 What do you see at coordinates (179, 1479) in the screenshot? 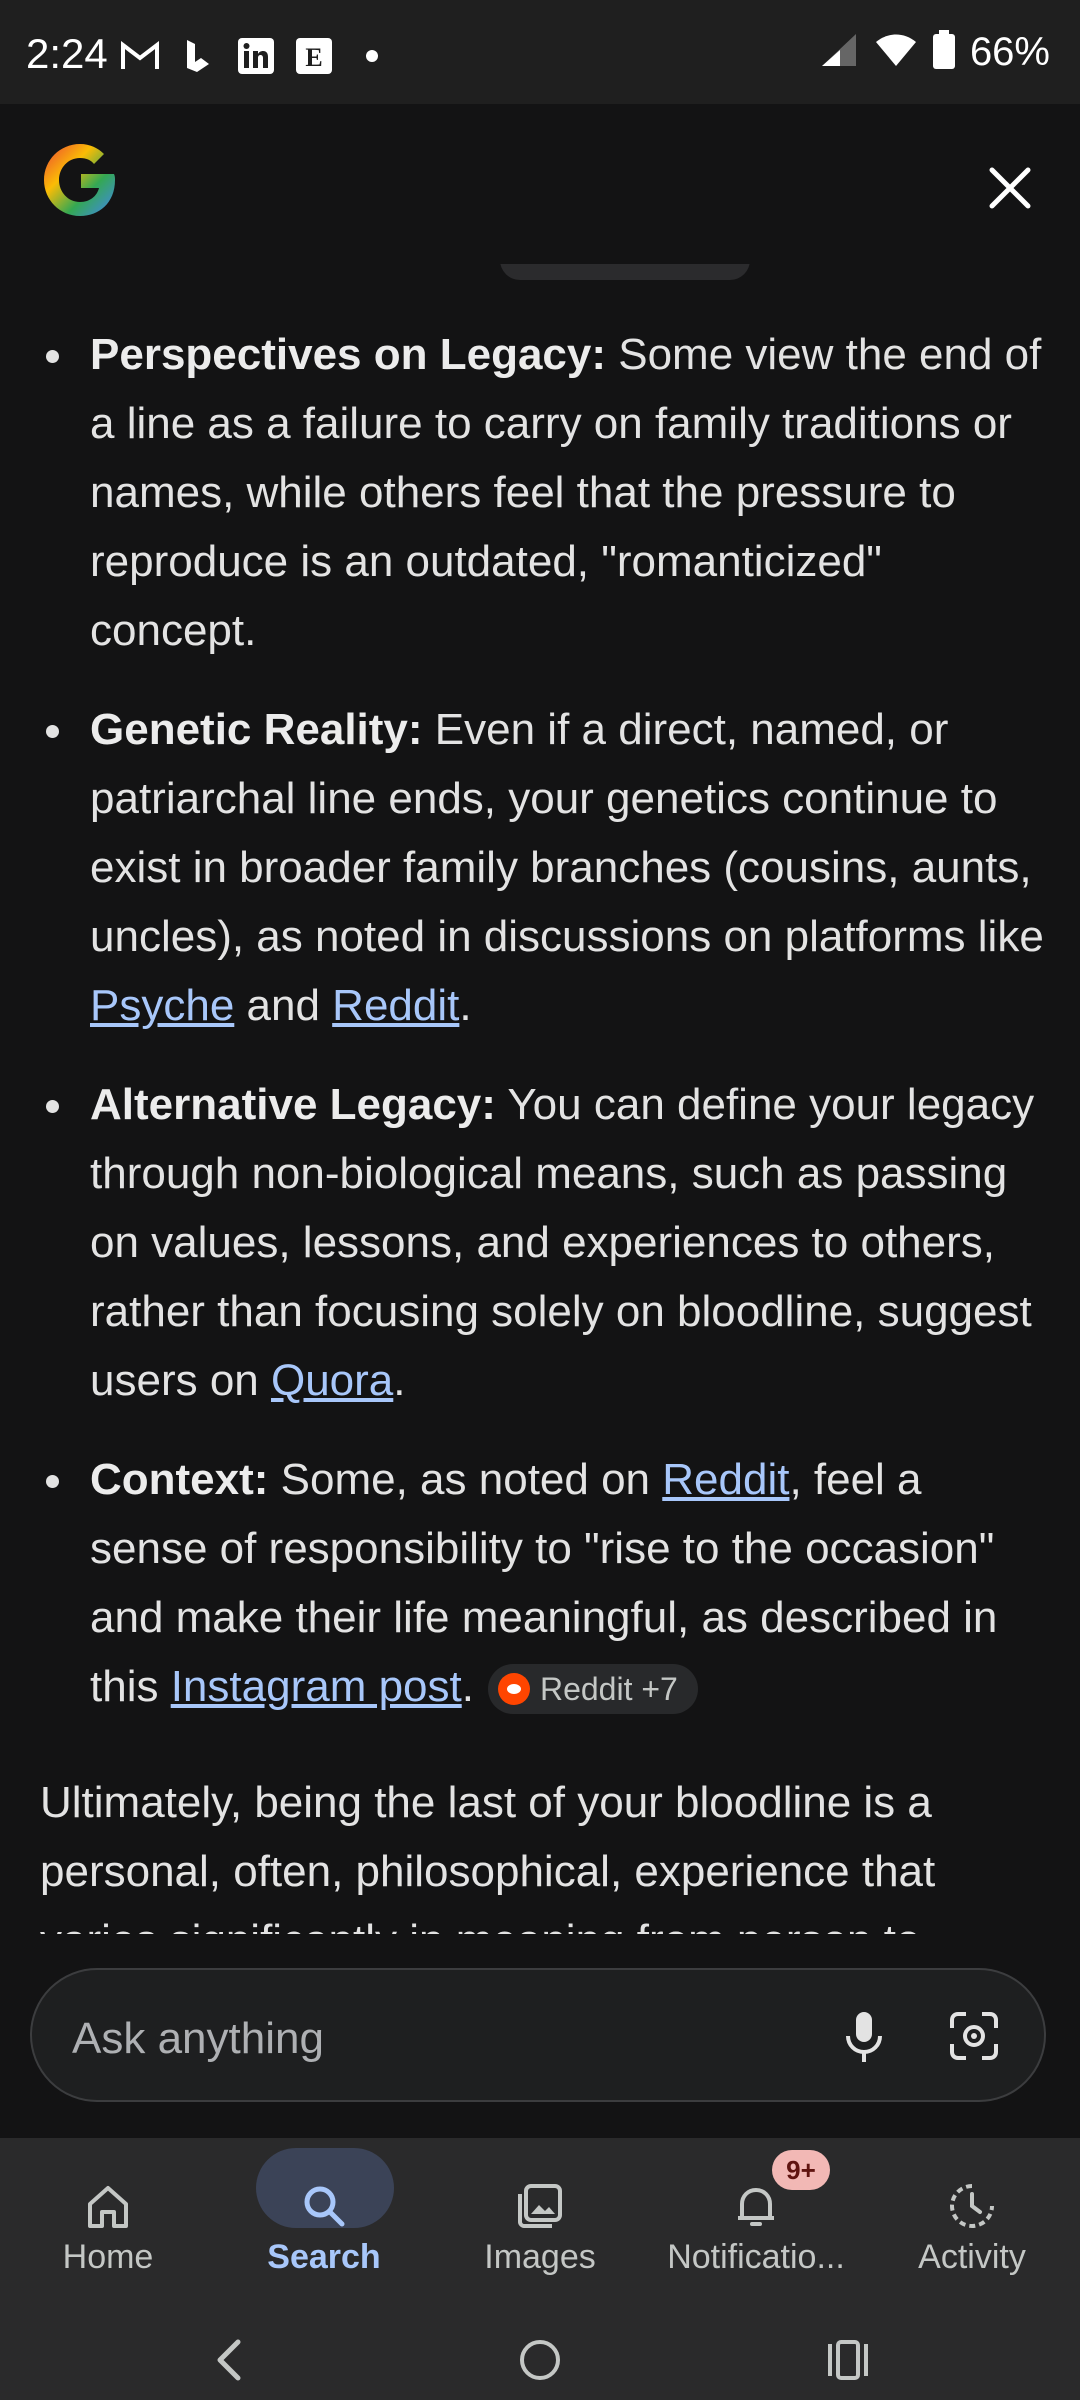
I see `bullet-term: Context:` at bounding box center [179, 1479].